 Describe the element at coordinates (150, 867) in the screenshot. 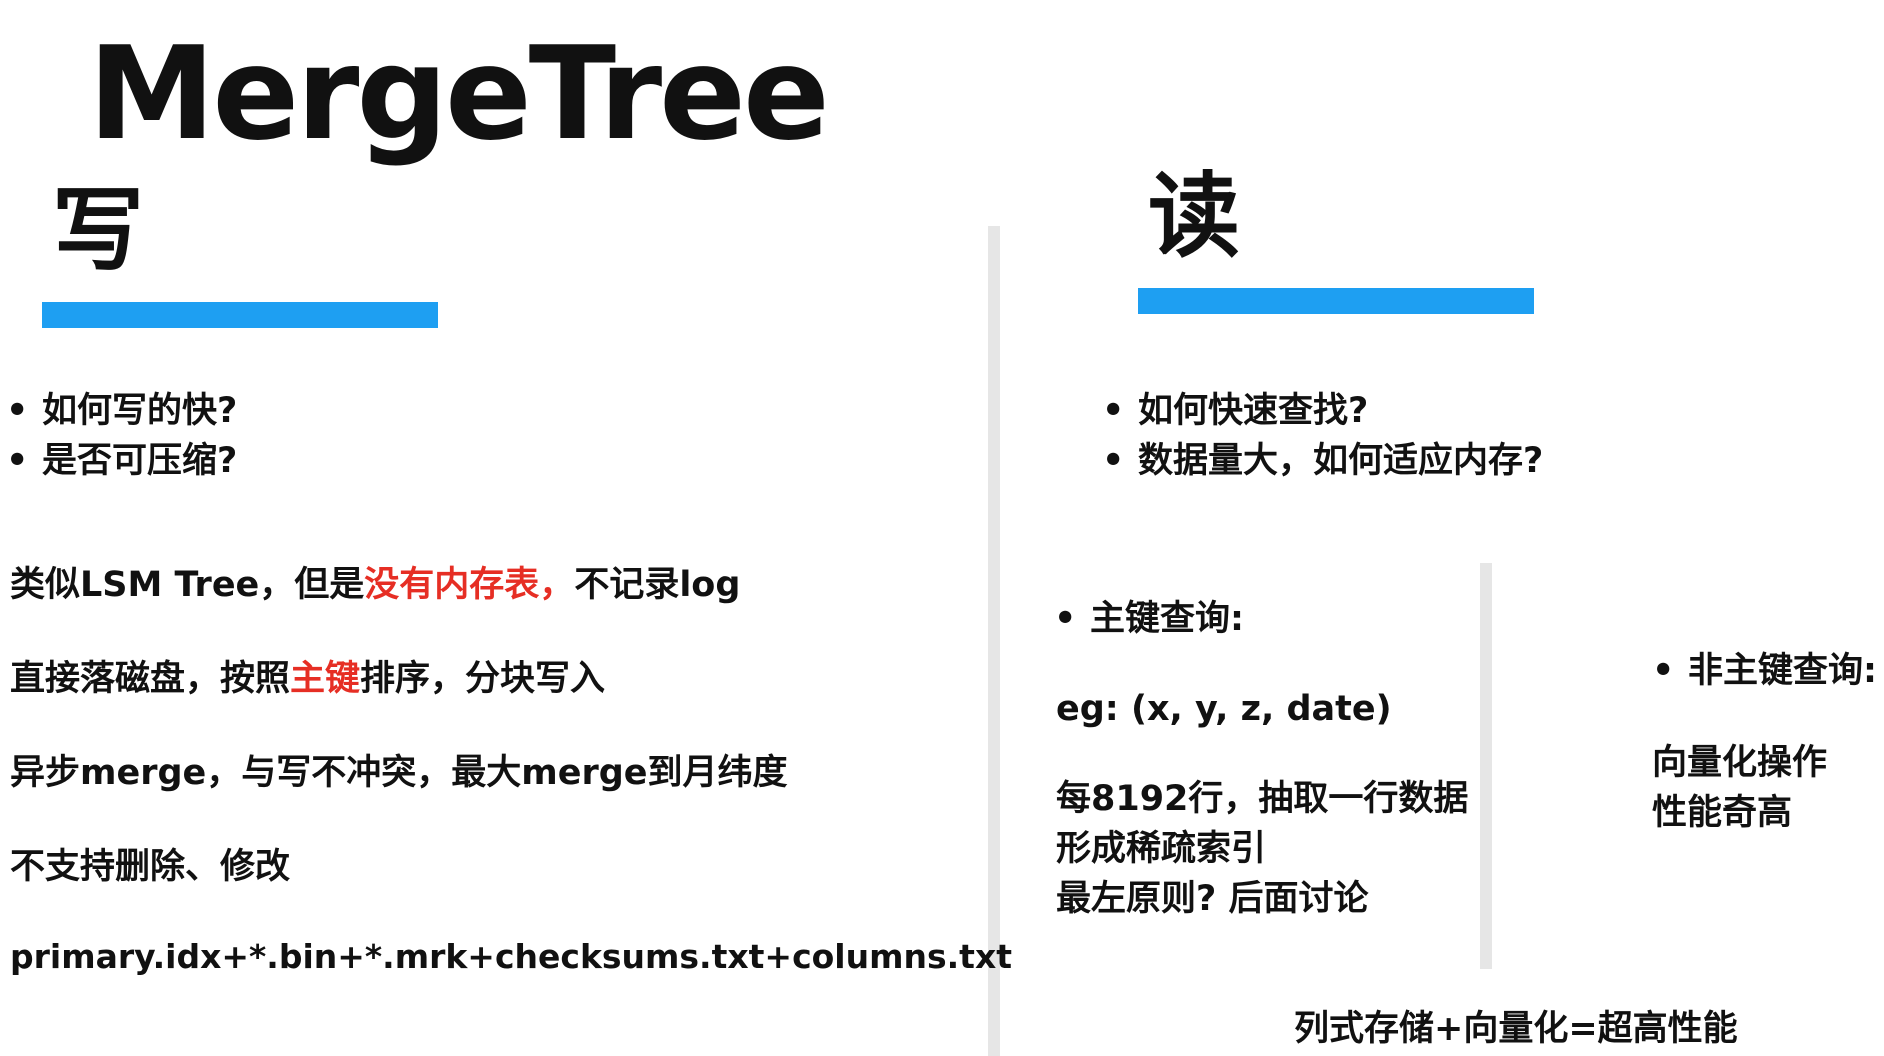

I see `write-line-nodelete: 不支持删除、修改` at that location.